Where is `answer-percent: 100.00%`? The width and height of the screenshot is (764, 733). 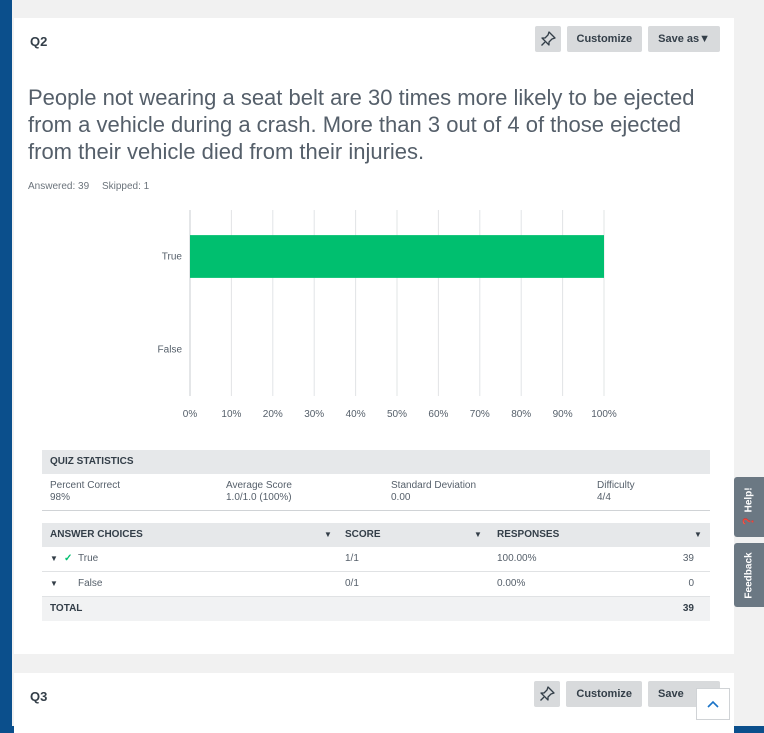
answer-percent: 100.00% is located at coordinates (517, 558).